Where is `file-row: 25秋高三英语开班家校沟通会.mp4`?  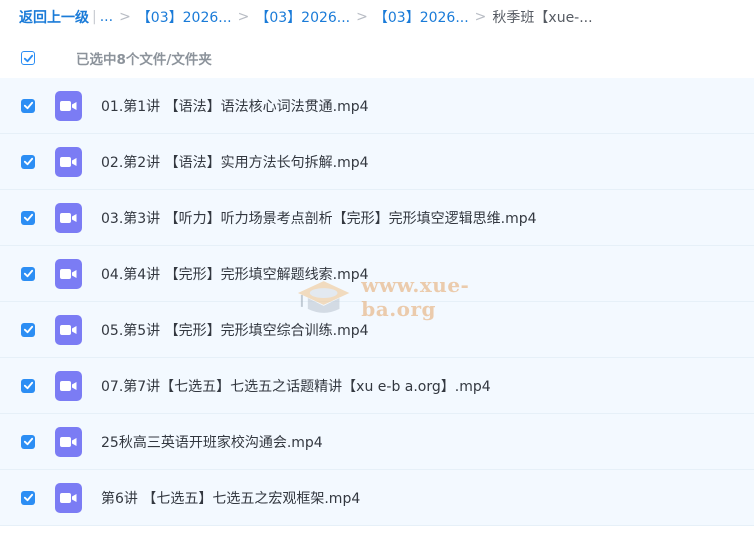 file-row: 25秋高三英语开班家校沟通会.mp4 is located at coordinates (377, 442).